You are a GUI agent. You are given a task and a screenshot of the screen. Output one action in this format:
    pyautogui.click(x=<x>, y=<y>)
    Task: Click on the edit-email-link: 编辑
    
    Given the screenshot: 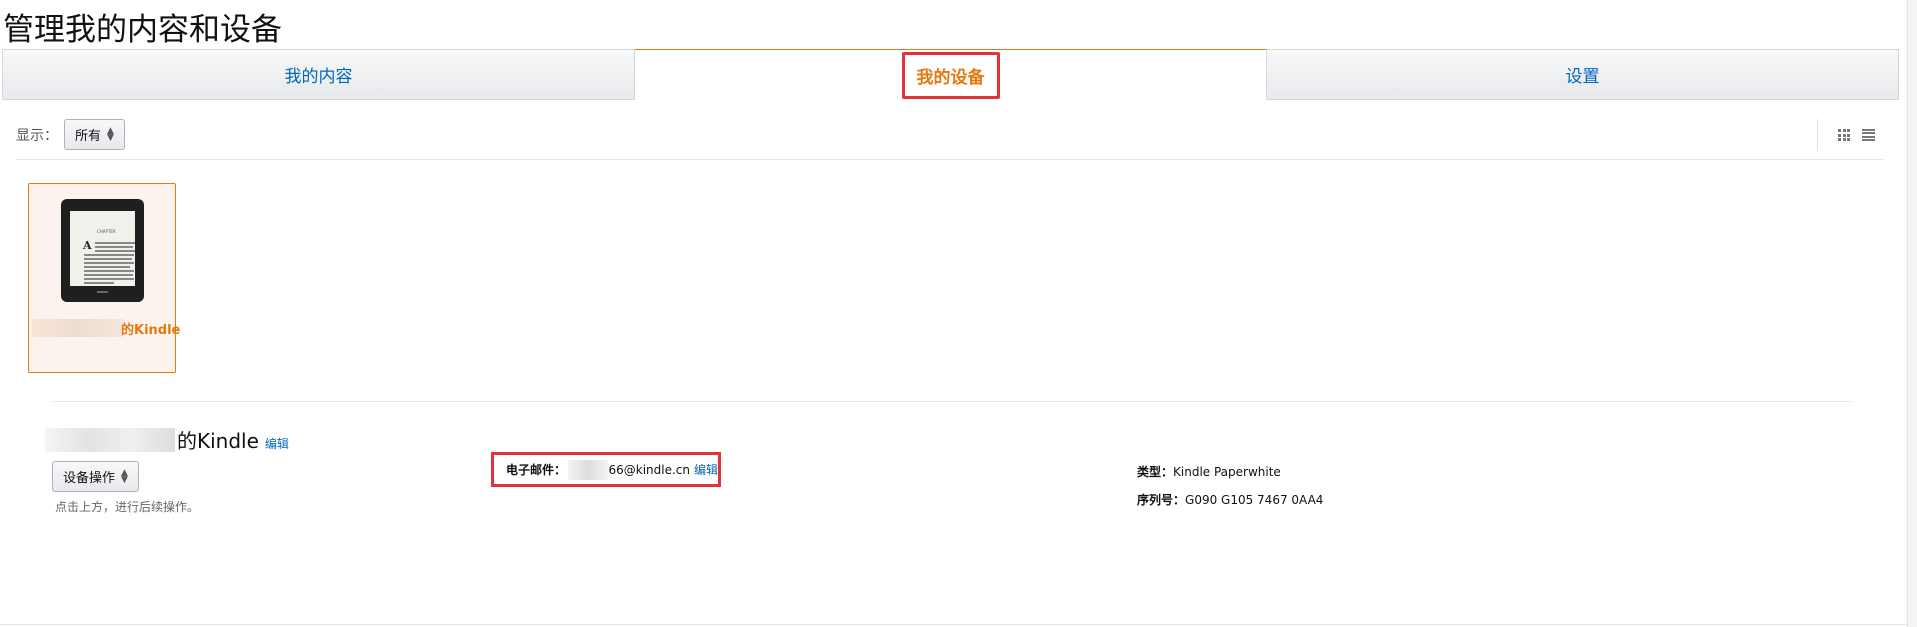 What is the action you would take?
    pyautogui.click(x=706, y=469)
    